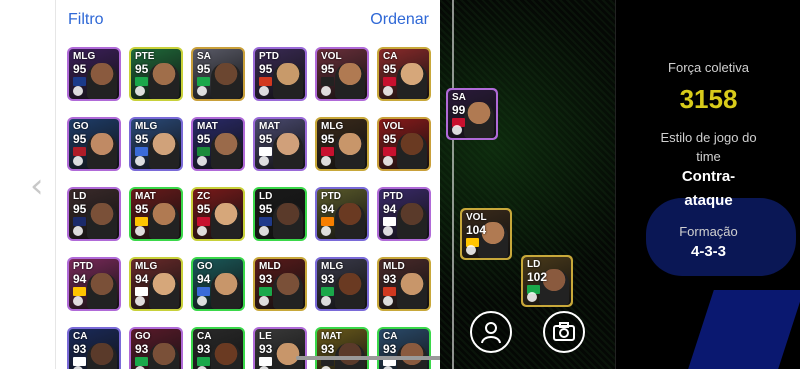  I want to click on card-face: MAT 95, so click(280, 144).